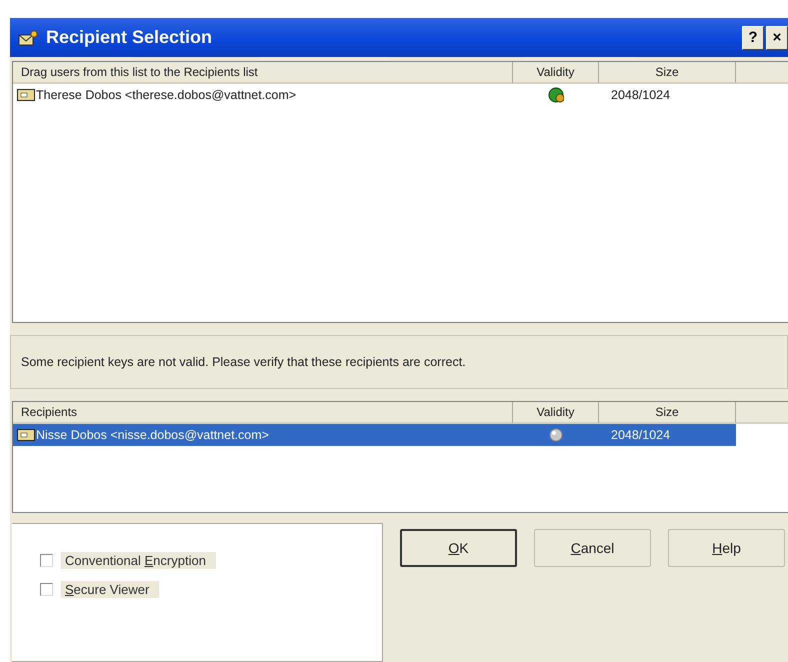 This screenshot has width=788, height=662. I want to click on dialog-button: Help, so click(726, 548).